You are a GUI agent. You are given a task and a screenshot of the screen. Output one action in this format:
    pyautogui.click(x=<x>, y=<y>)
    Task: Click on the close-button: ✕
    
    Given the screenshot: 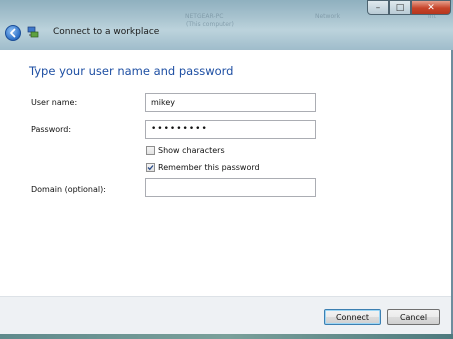 What is the action you would take?
    pyautogui.click(x=431, y=7)
    